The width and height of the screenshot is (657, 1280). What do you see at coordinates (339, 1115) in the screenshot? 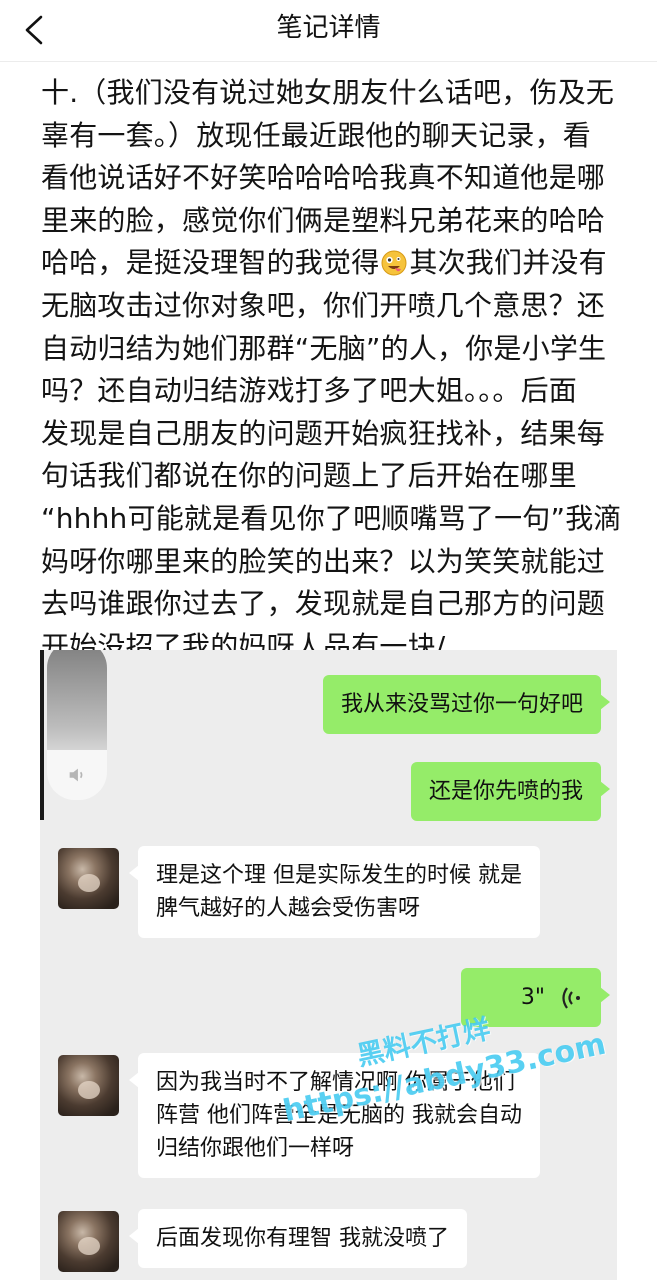
I see `message-text: 阵营 他们阵营全是无脑的 我就会自动` at bounding box center [339, 1115].